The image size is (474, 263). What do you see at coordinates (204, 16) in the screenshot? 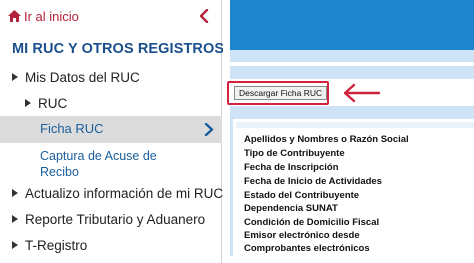
I see `chevron-left-icon` at bounding box center [204, 16].